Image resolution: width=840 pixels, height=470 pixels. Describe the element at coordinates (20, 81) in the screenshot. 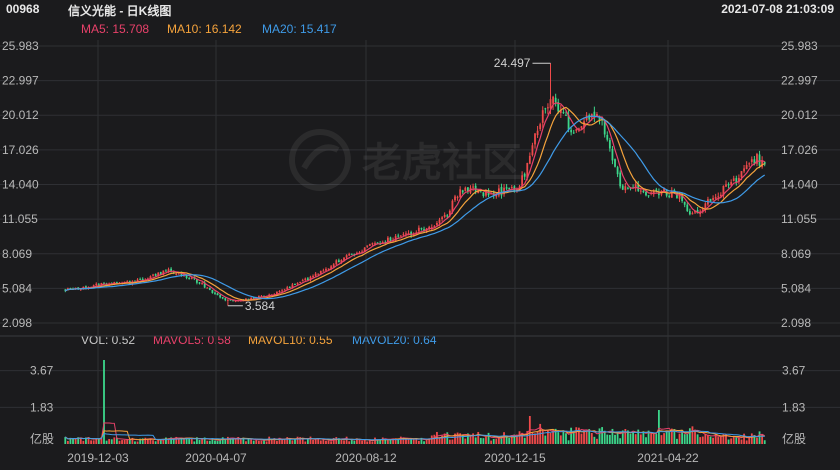

I see `price-tick-left: 22.997` at that location.